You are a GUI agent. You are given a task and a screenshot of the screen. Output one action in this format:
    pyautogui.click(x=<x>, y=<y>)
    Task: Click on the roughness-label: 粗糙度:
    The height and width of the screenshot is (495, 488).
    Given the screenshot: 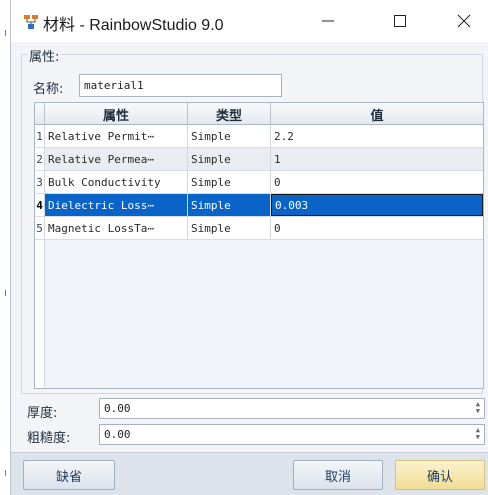 What is the action you would take?
    pyautogui.click(x=49, y=438)
    